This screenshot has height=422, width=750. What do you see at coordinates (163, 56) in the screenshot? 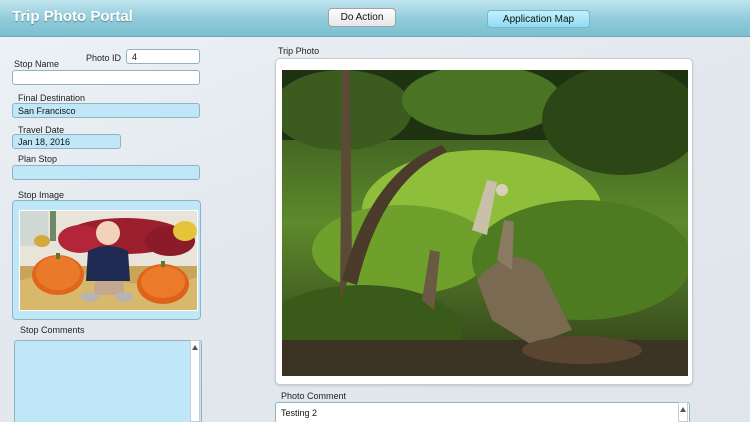
I see `photo-id-field: 4` at bounding box center [163, 56].